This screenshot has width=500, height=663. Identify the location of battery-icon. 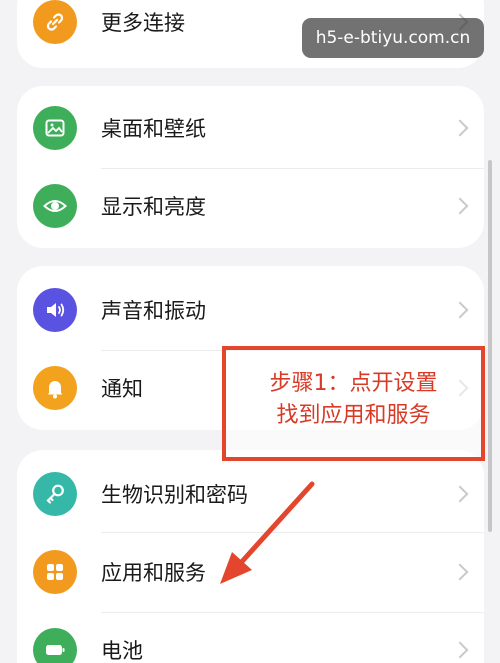
(55, 645).